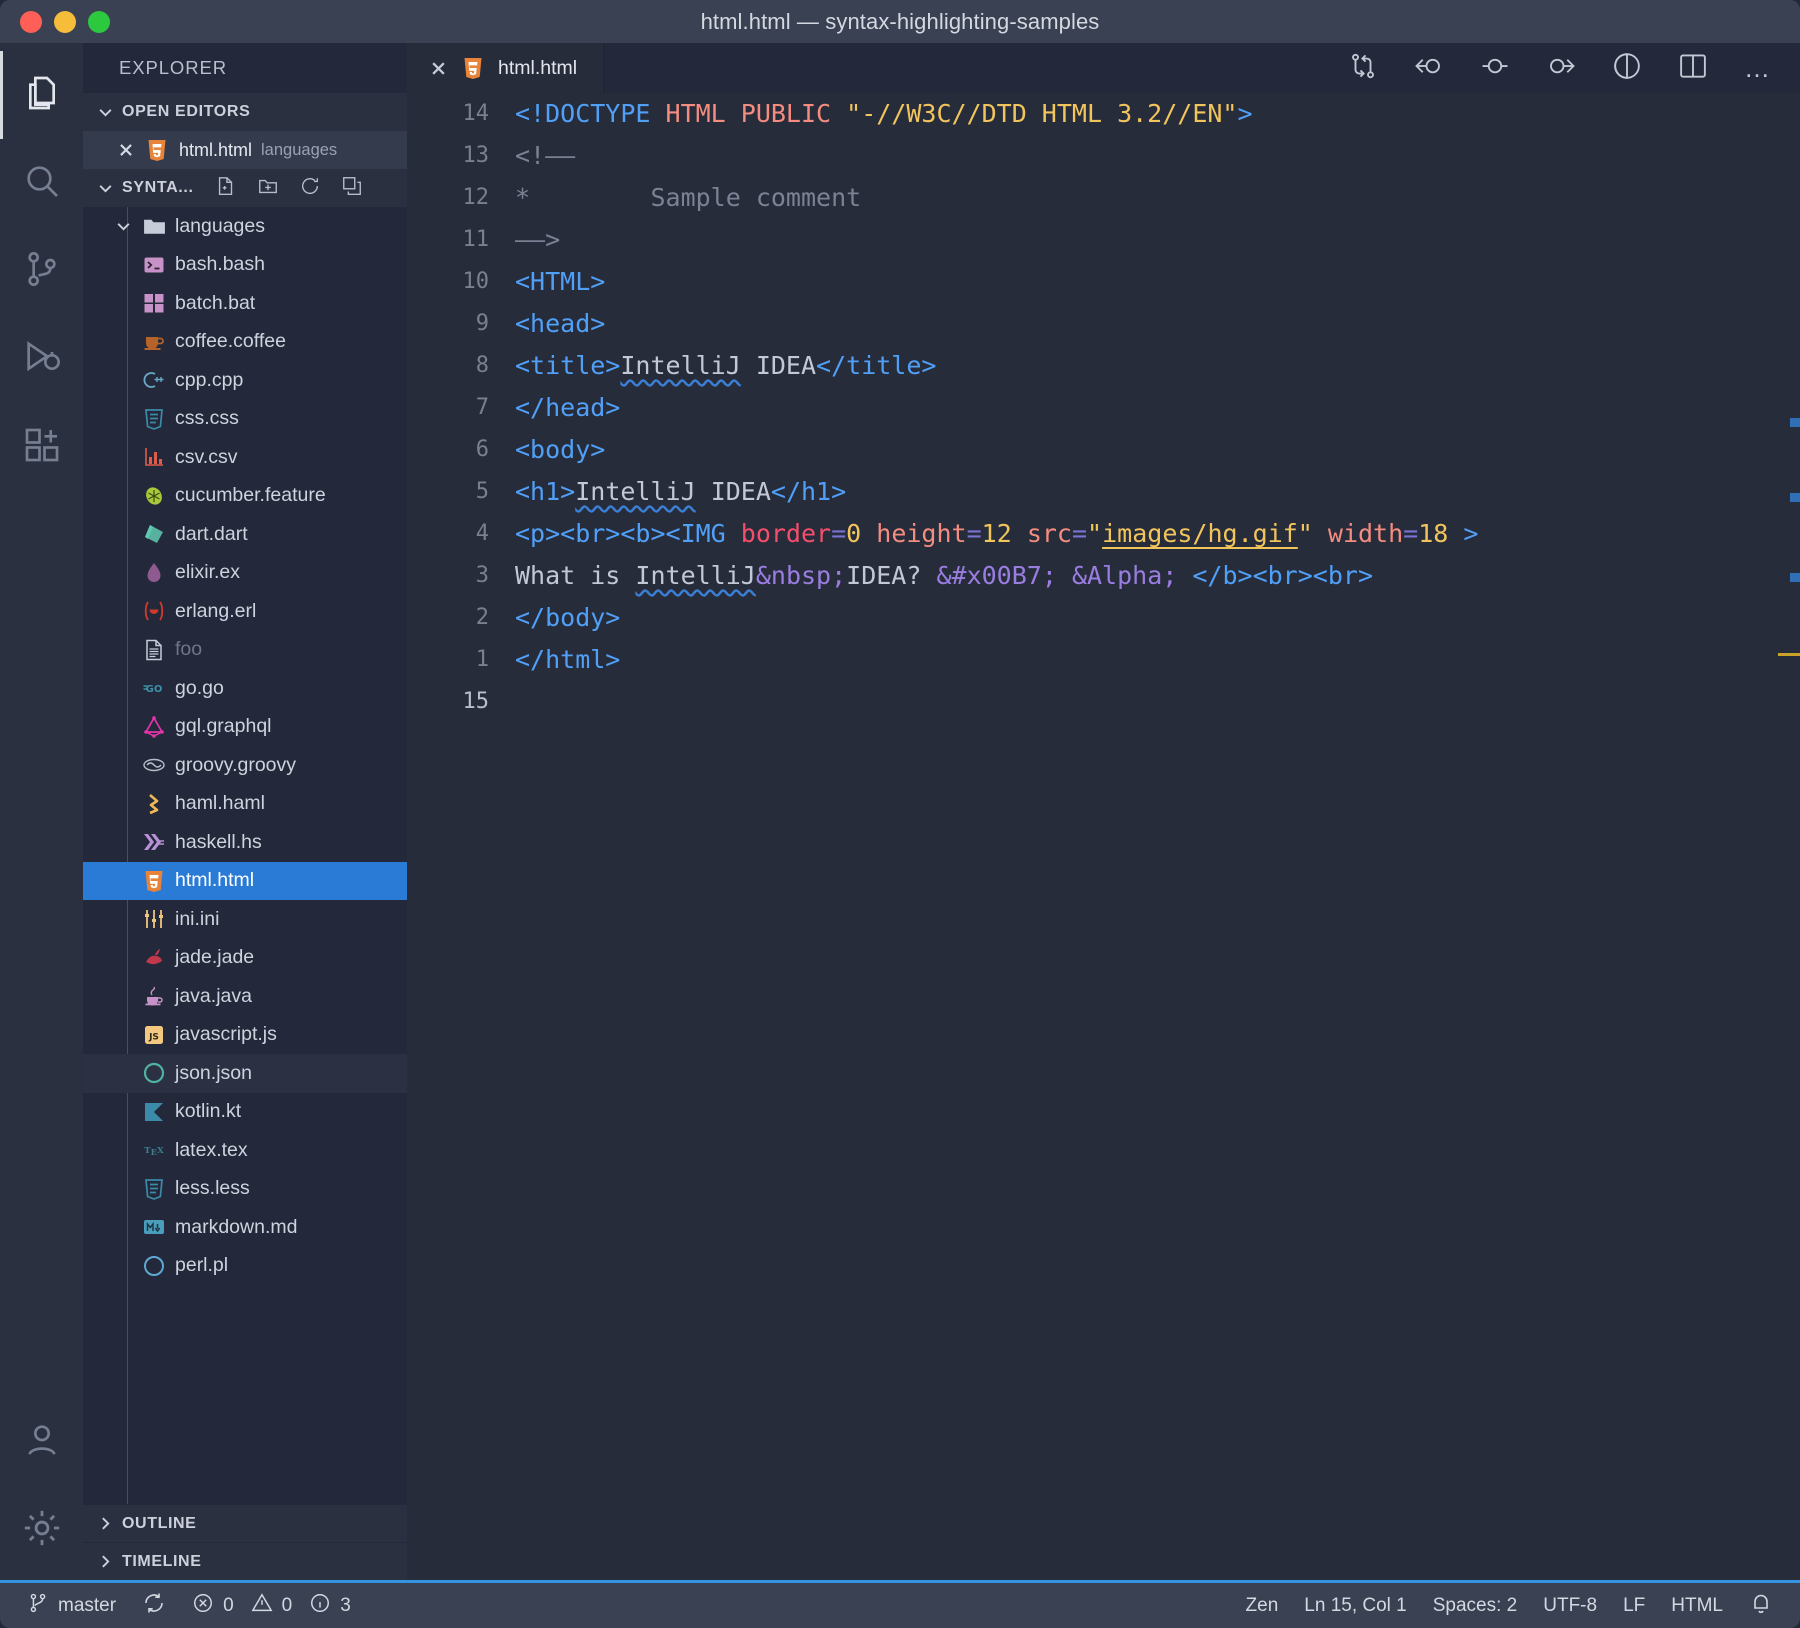 The height and width of the screenshot is (1628, 1800). I want to click on line-content: ——>, so click(528, 240).